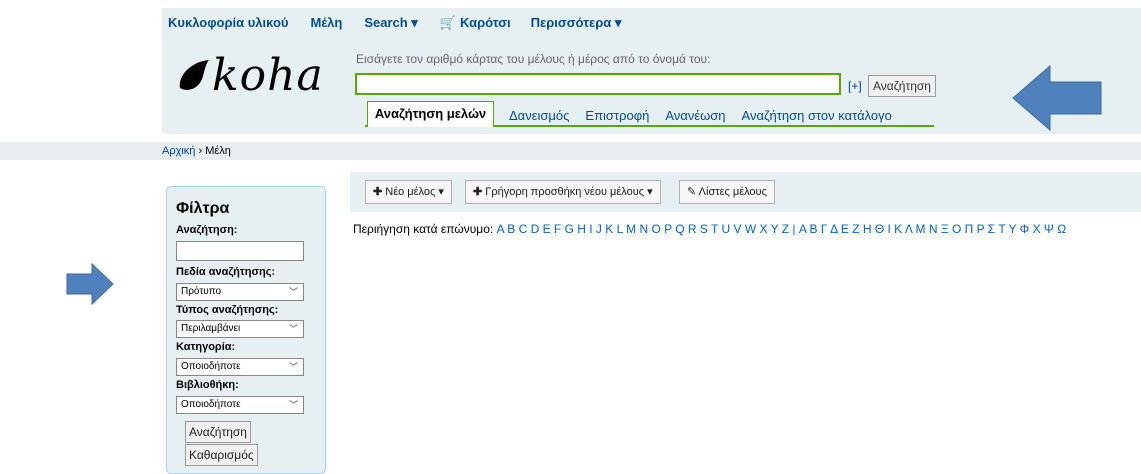 The image size is (1141, 474). What do you see at coordinates (391, 23) in the screenshot?
I see `nav-search: Search ▾` at bounding box center [391, 23].